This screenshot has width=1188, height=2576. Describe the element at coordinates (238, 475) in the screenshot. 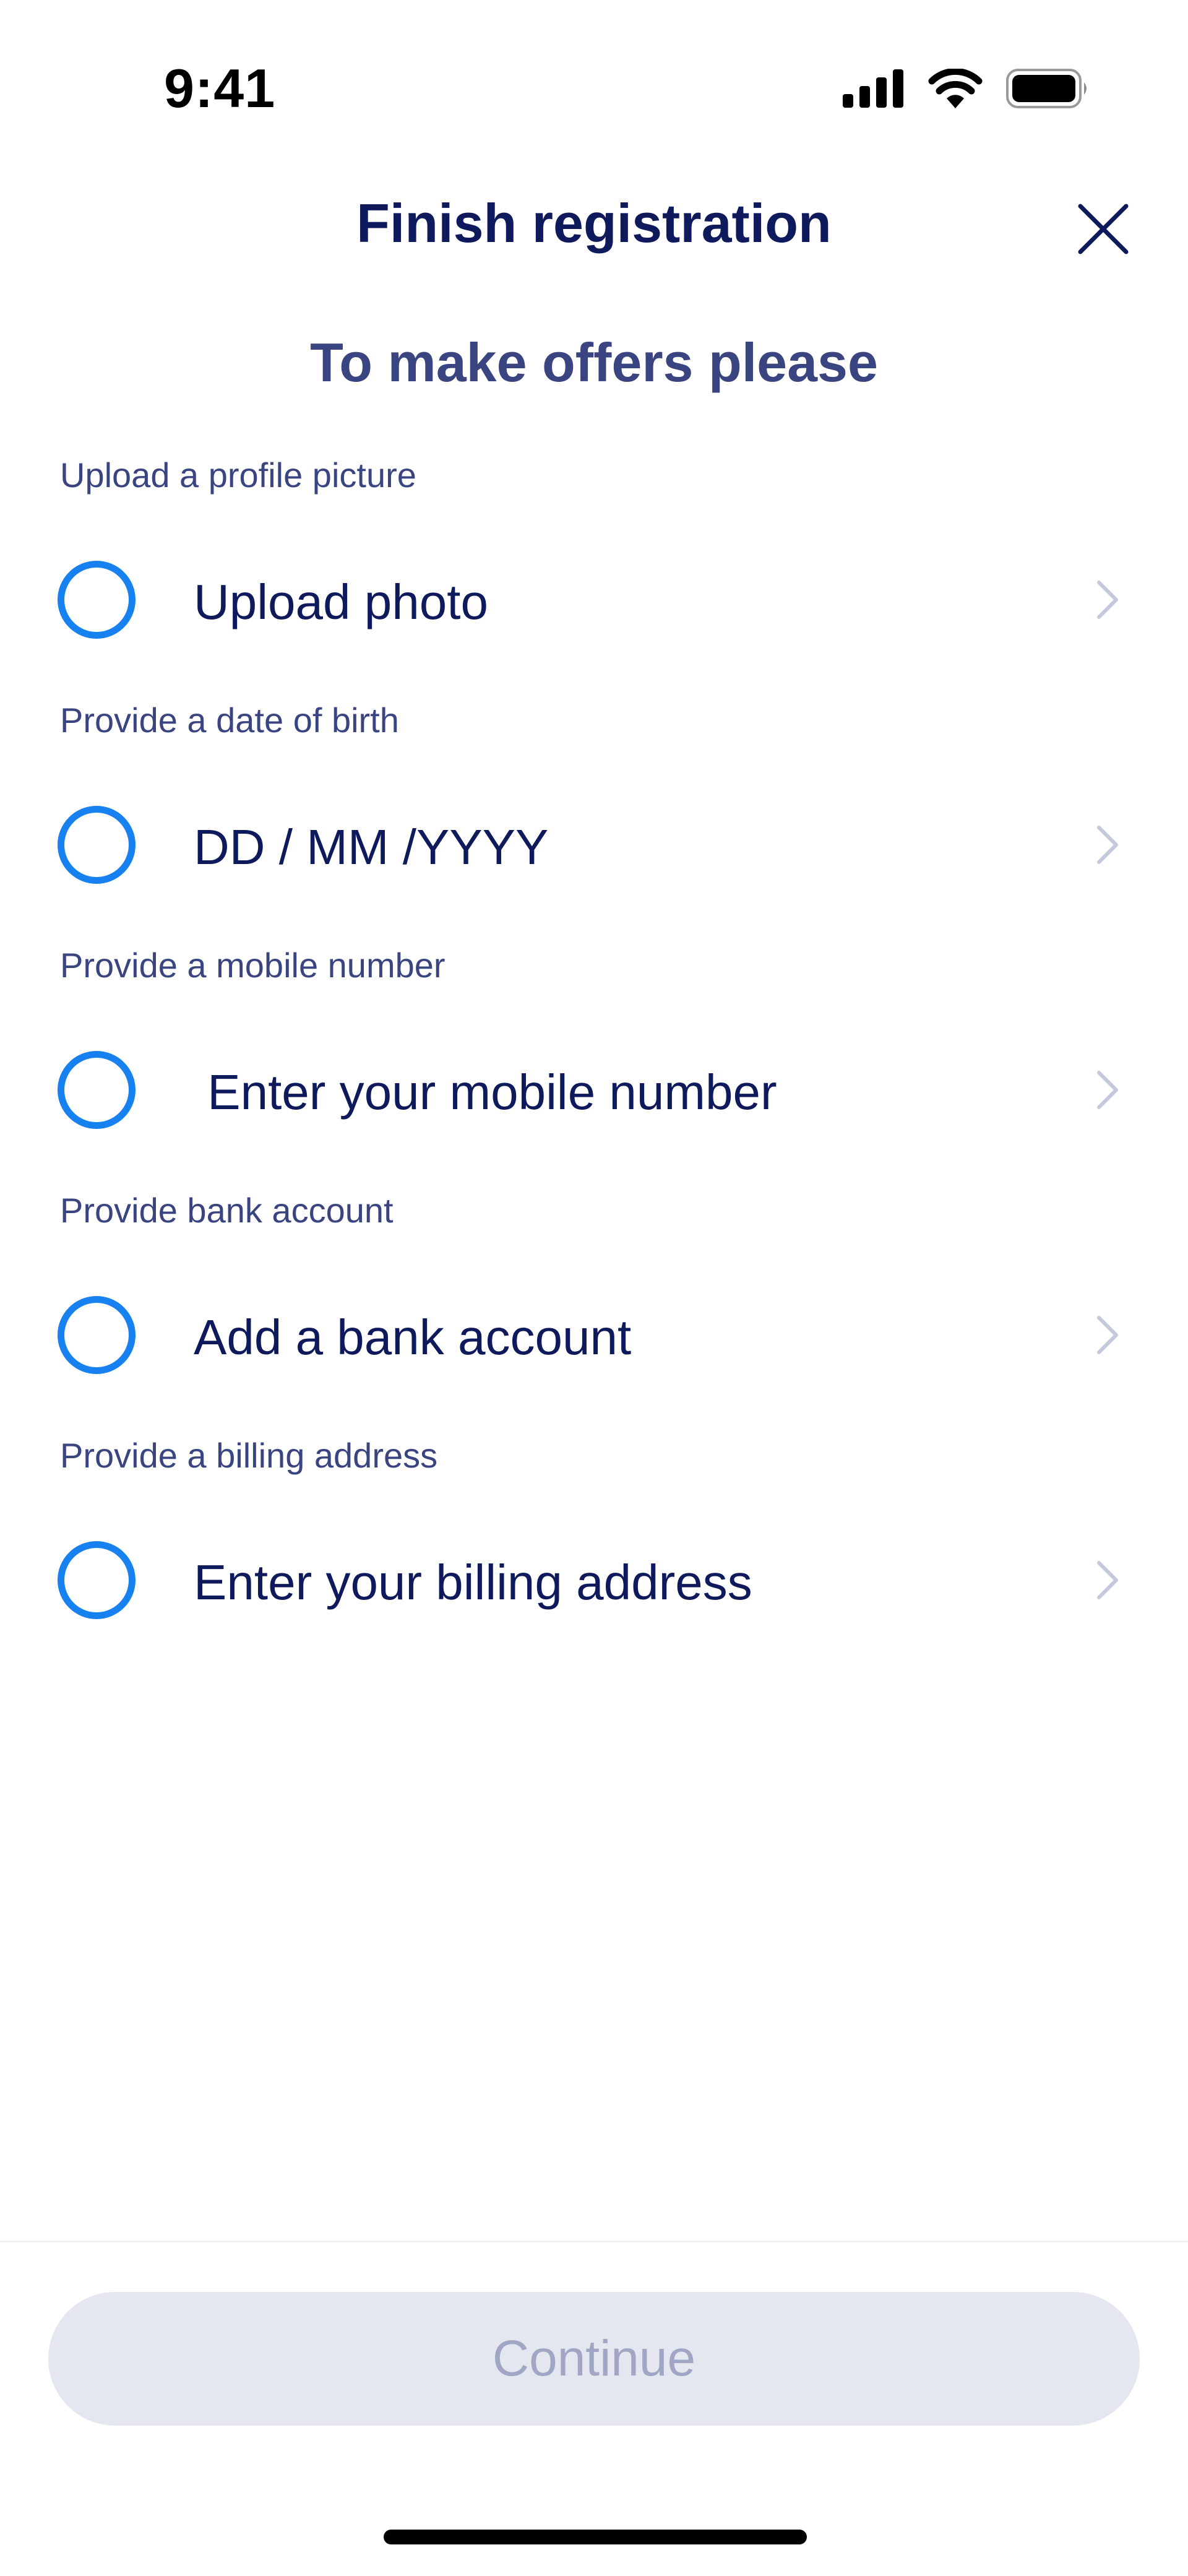

I see `profile-picture-label: Upload a profile picture` at that location.